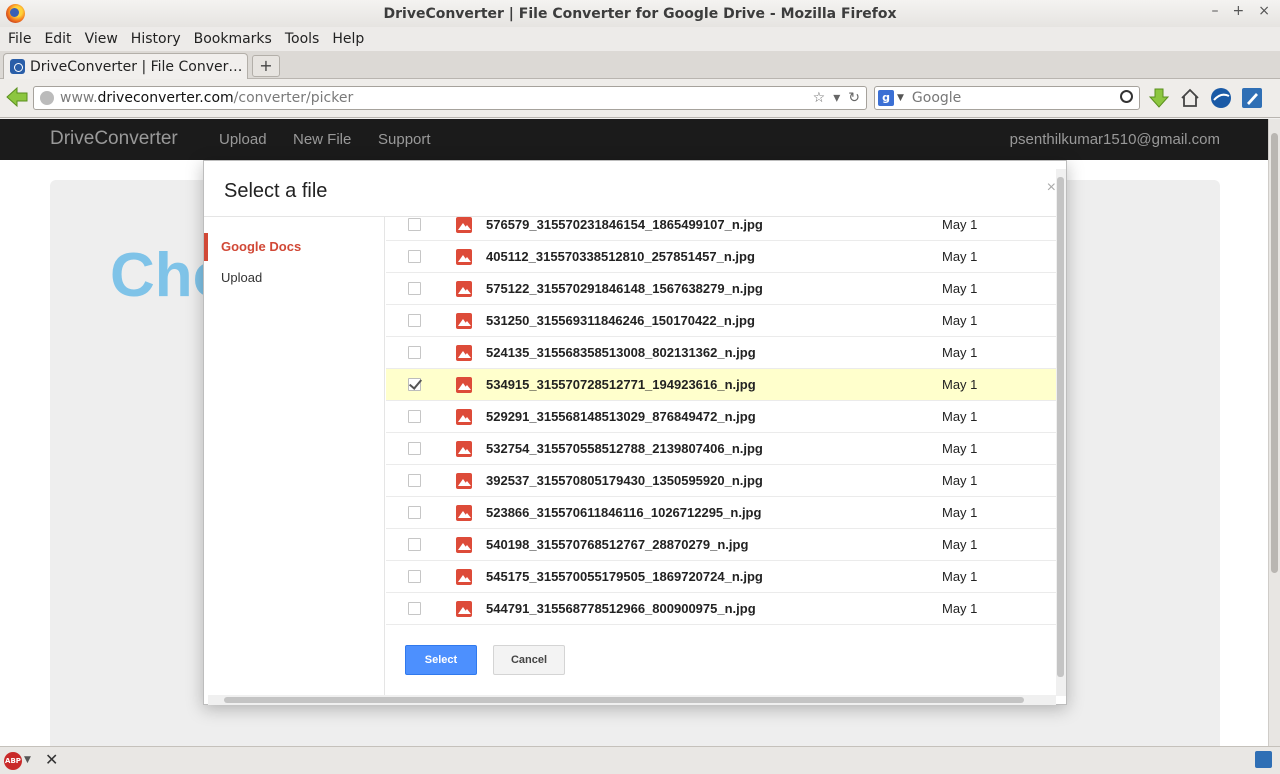 This screenshot has width=1280, height=774. What do you see at coordinates (1126, 96) in the screenshot?
I see `search-icon` at bounding box center [1126, 96].